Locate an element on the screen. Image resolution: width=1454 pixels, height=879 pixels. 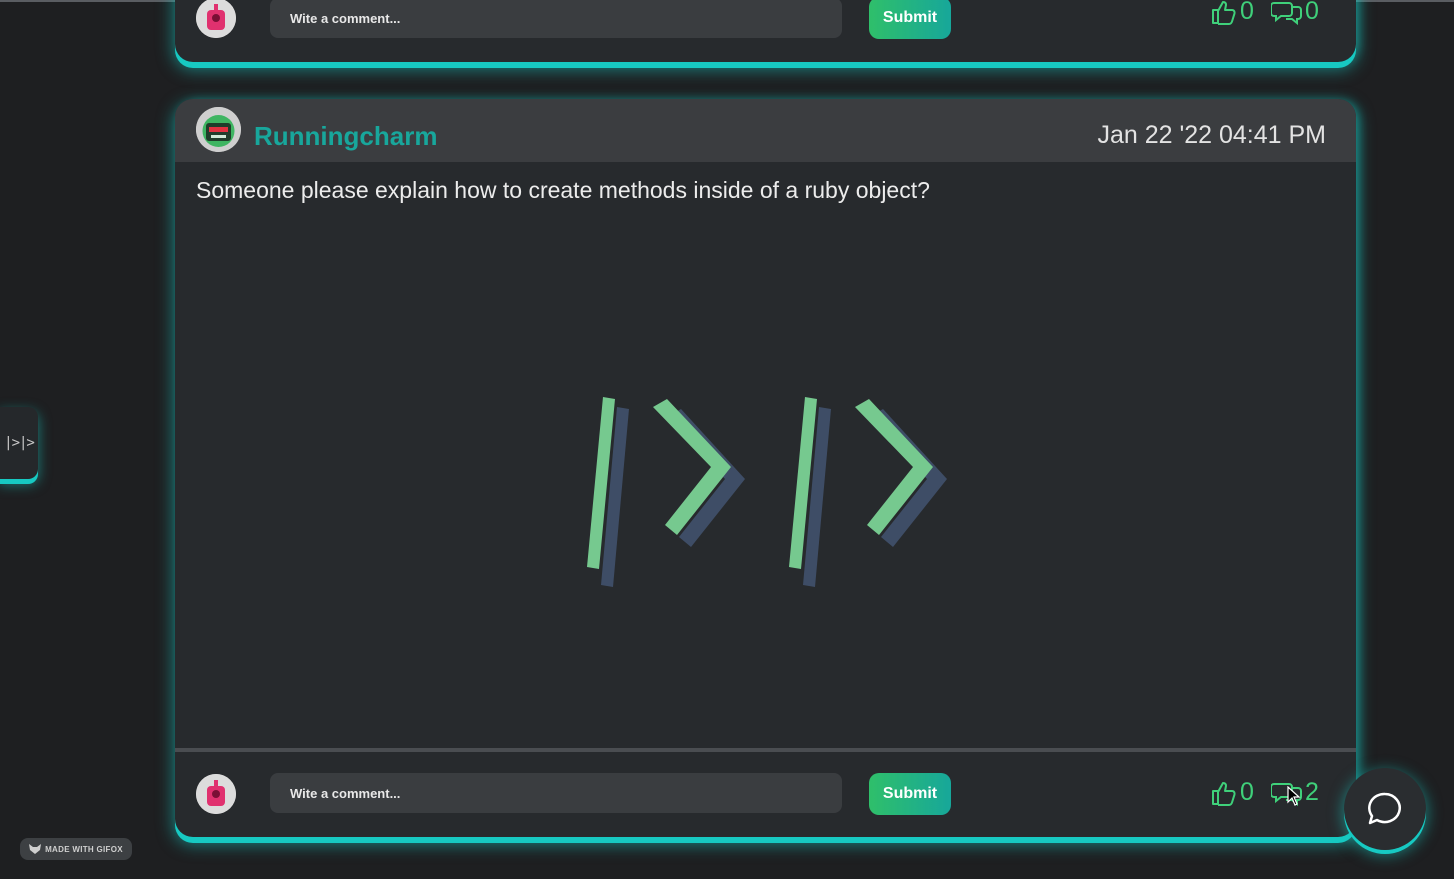
chat-bubble-icon is located at coordinates (1384, 808).